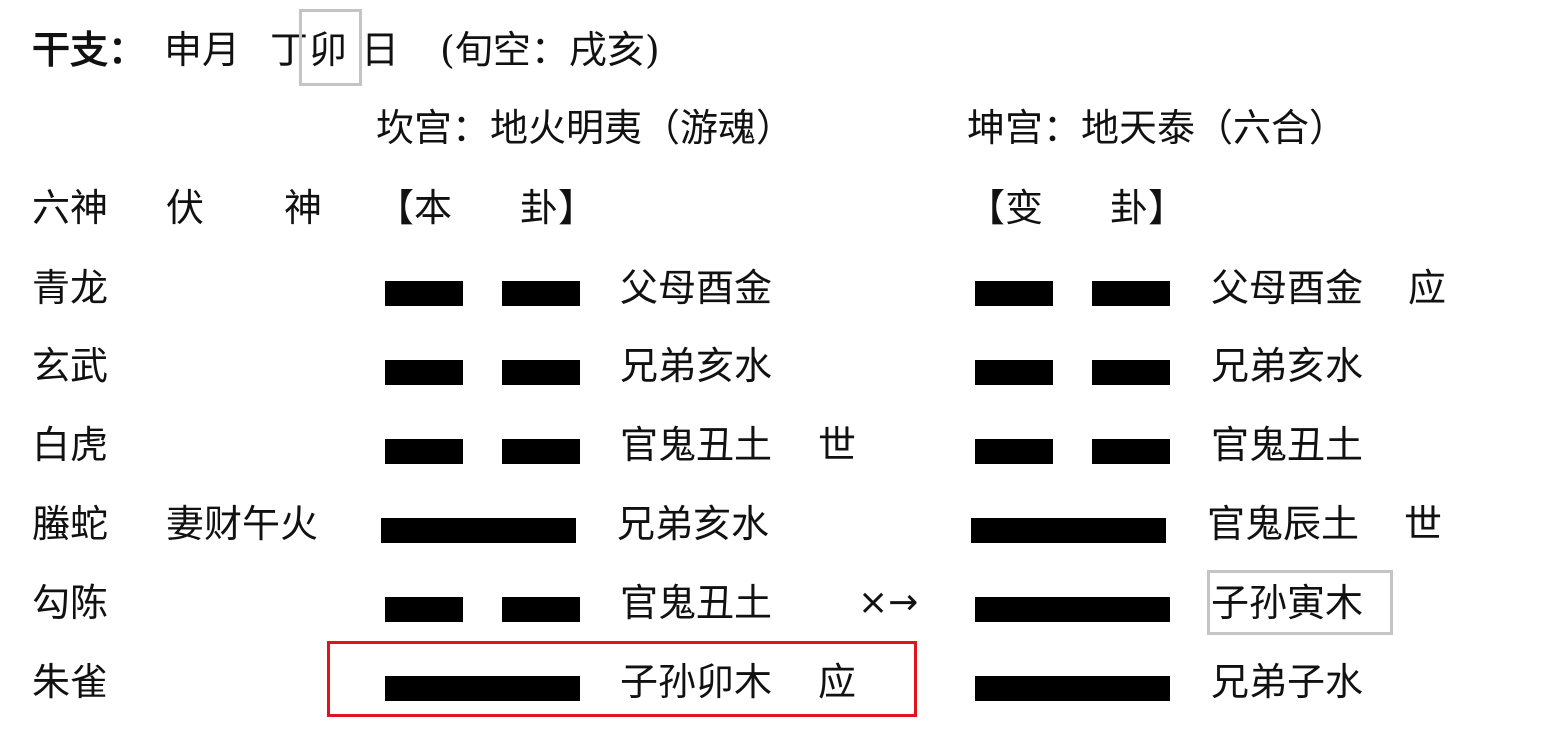 This screenshot has width=1550, height=732. Describe the element at coordinates (185, 208) in the screenshot. I see `hidden-spirit-header-a: 伏` at that location.